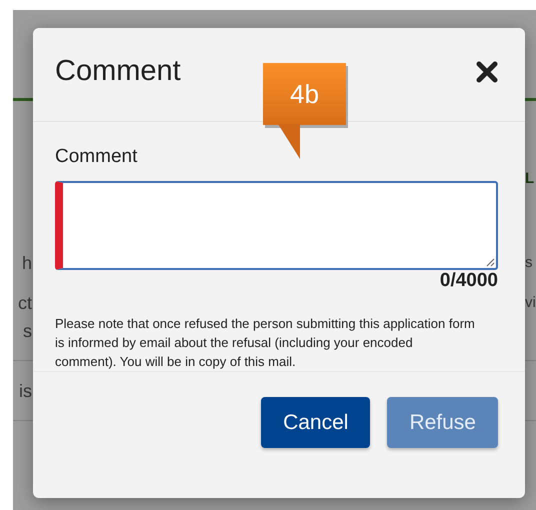 This screenshot has width=536, height=510. Describe the element at coordinates (25, 303) in the screenshot. I see `background-text: ct` at that location.